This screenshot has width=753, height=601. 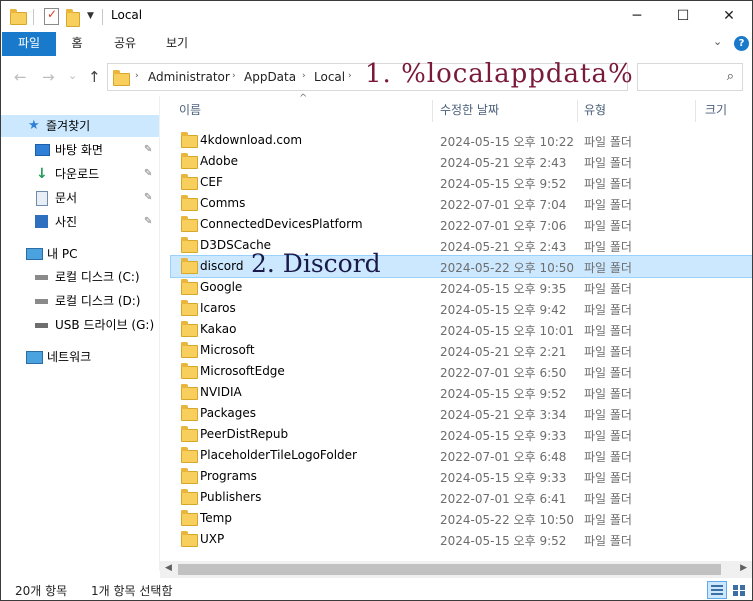 I want to click on table-row: CEF 2024-05-15 오후 9:52 파일 폴더, so click(x=461, y=182).